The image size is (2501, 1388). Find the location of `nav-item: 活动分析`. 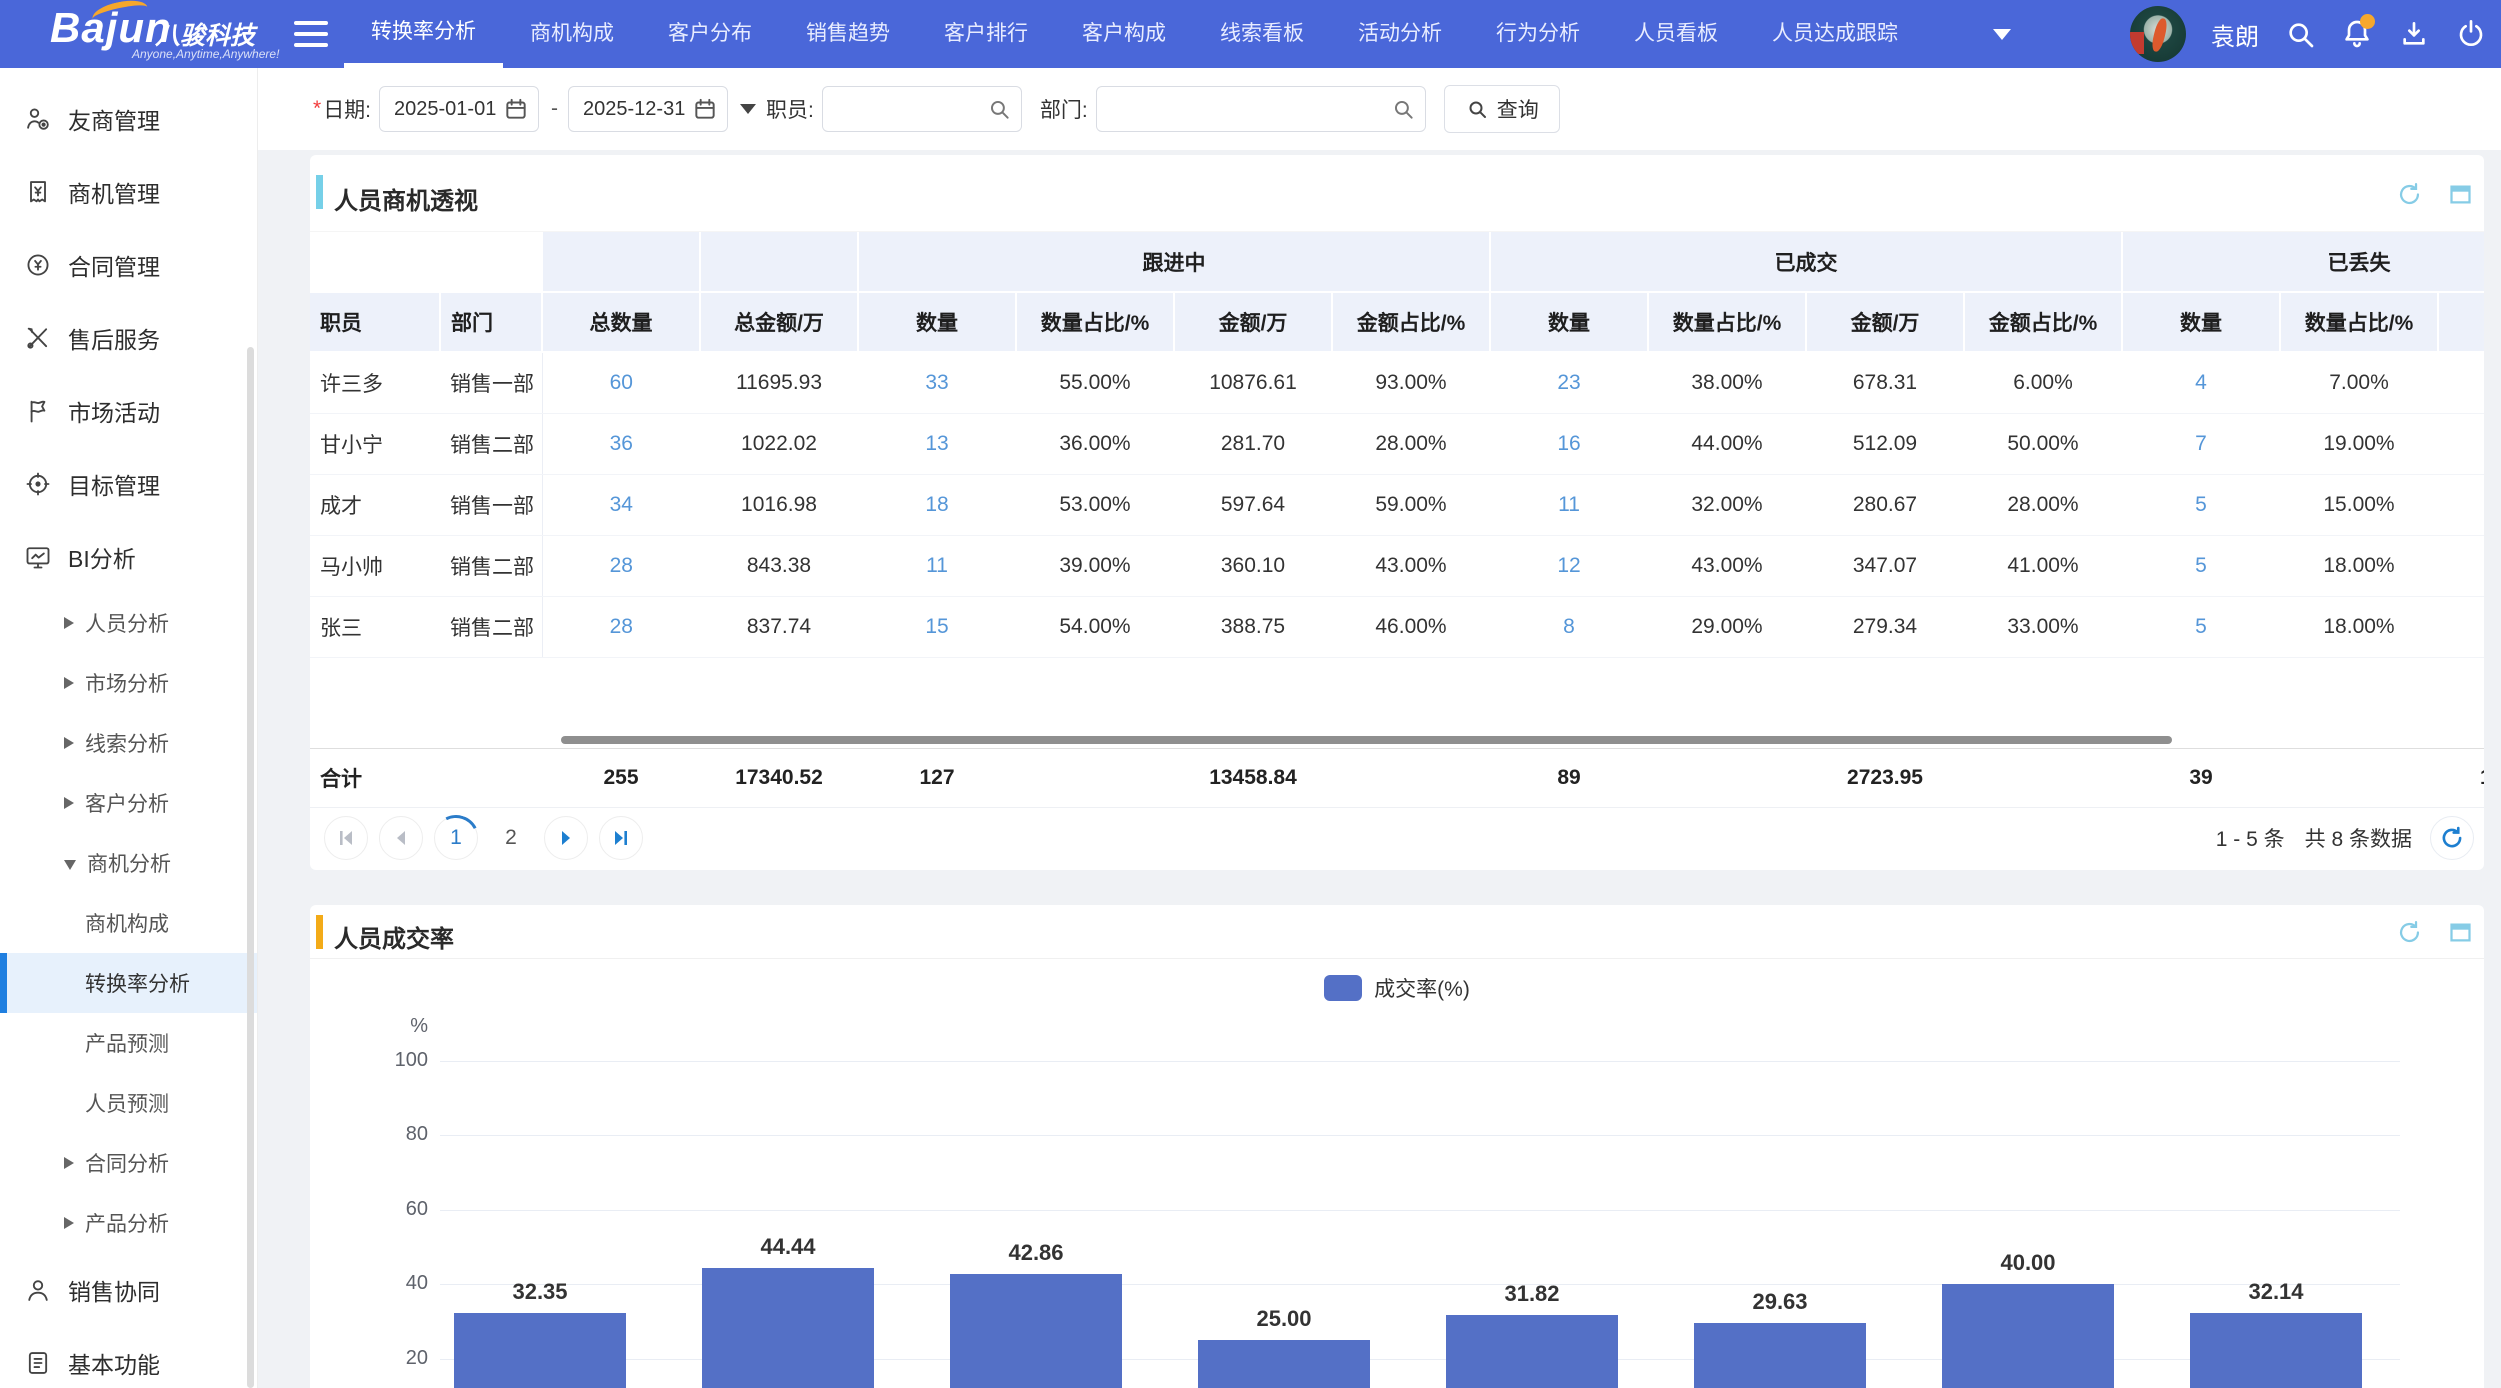

nav-item: 活动分析 is located at coordinates (1400, 34).